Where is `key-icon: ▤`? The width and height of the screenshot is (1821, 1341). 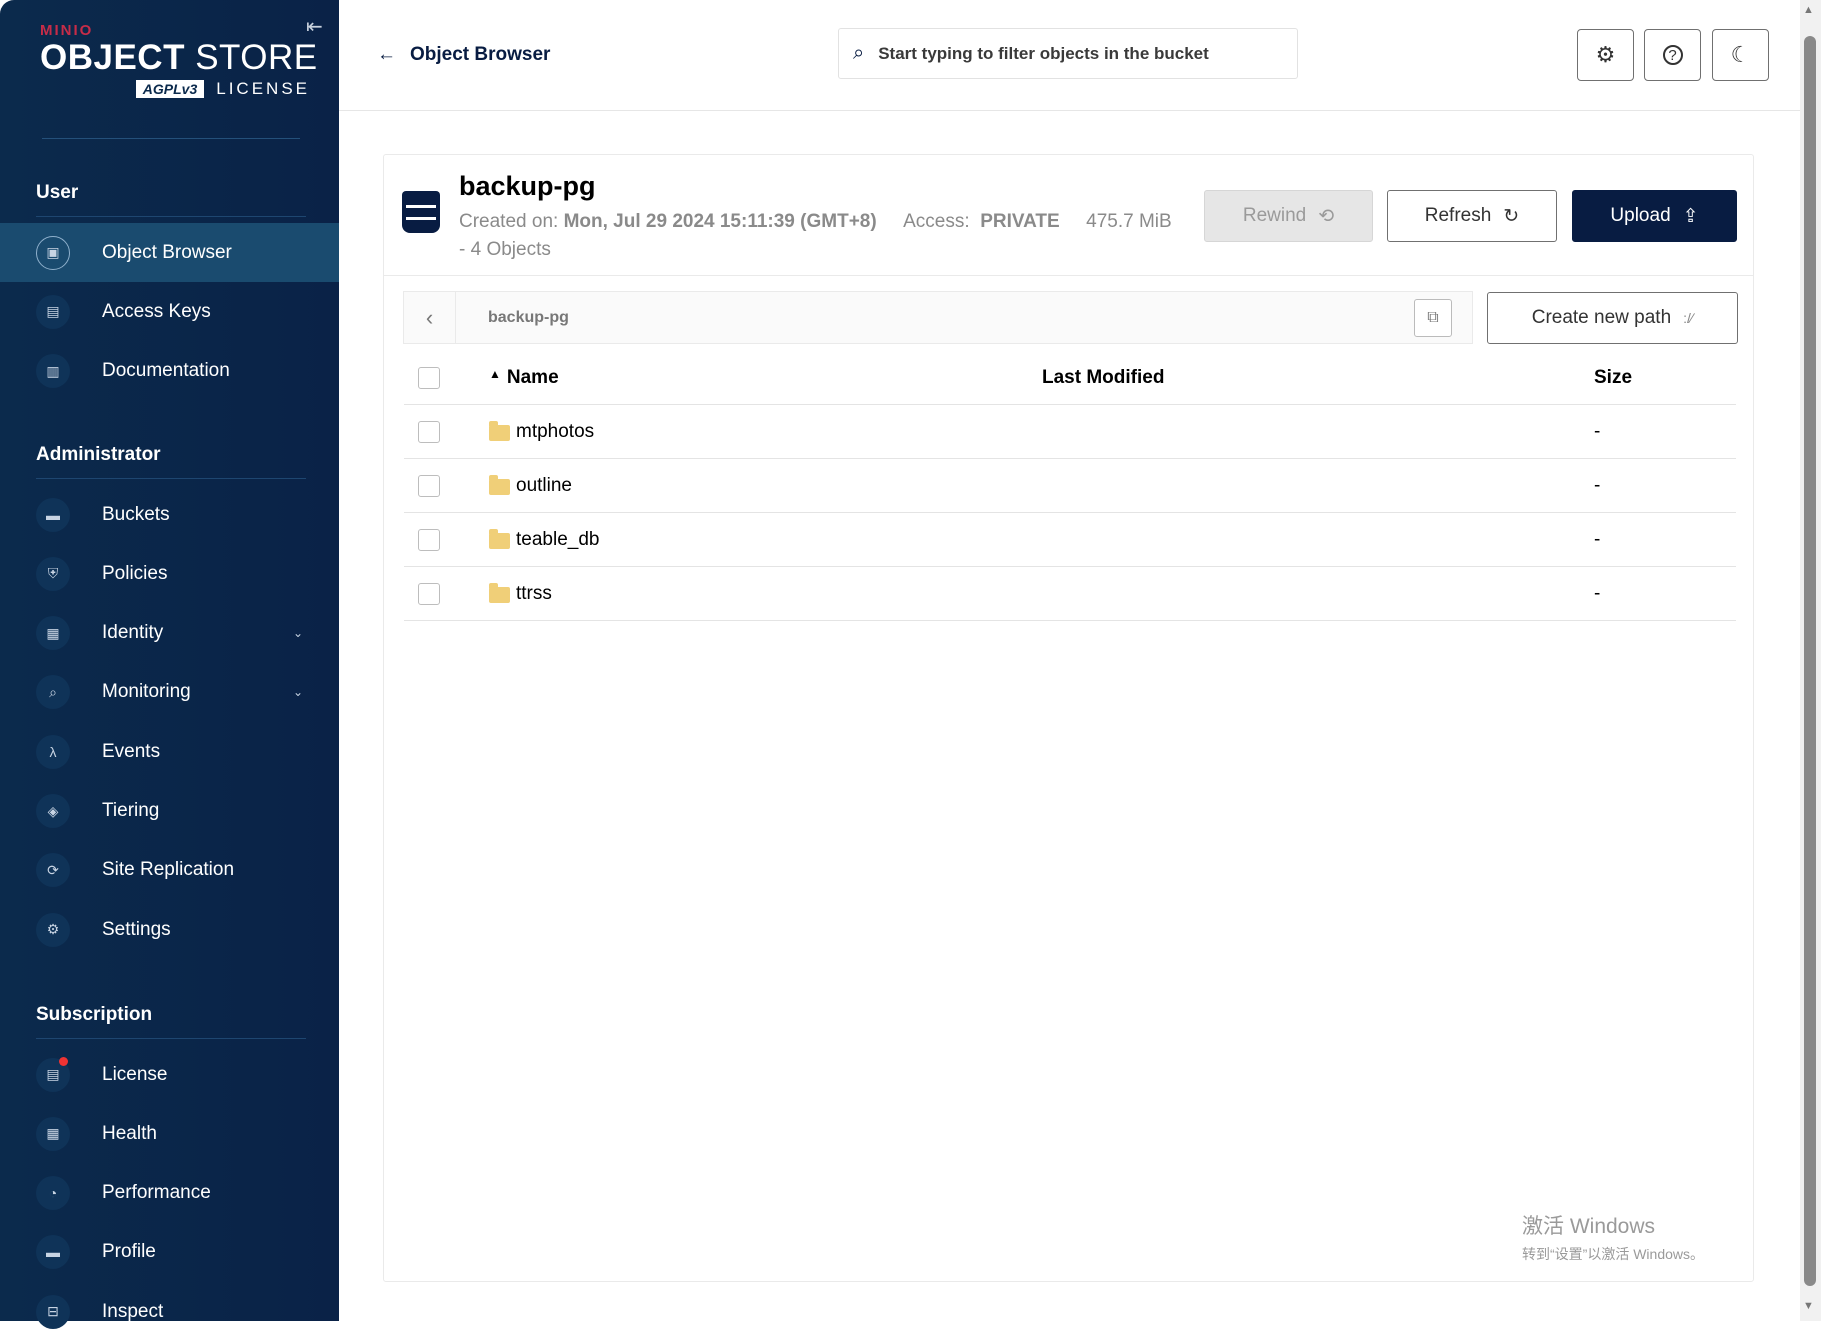
key-icon: ▤ is located at coordinates (53, 311).